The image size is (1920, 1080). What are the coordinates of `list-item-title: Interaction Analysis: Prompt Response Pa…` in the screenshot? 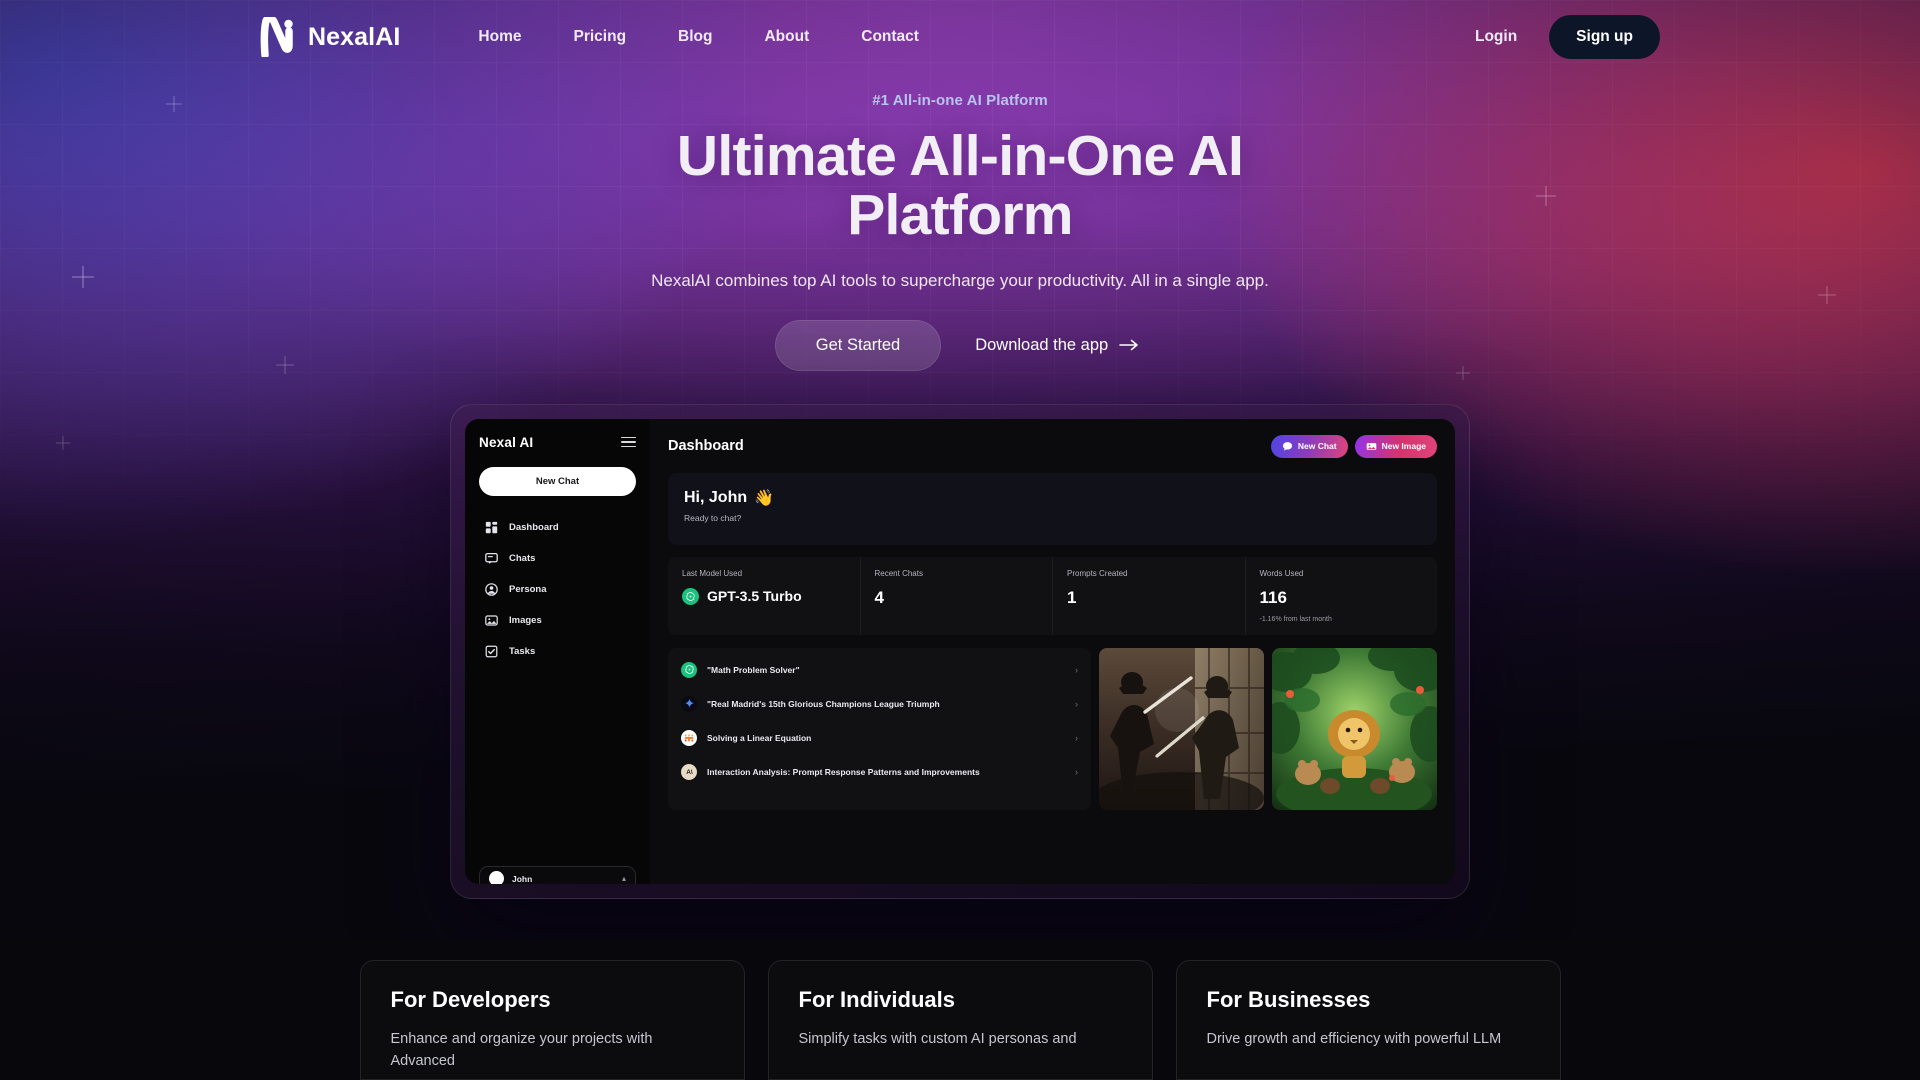 It's located at (843, 771).